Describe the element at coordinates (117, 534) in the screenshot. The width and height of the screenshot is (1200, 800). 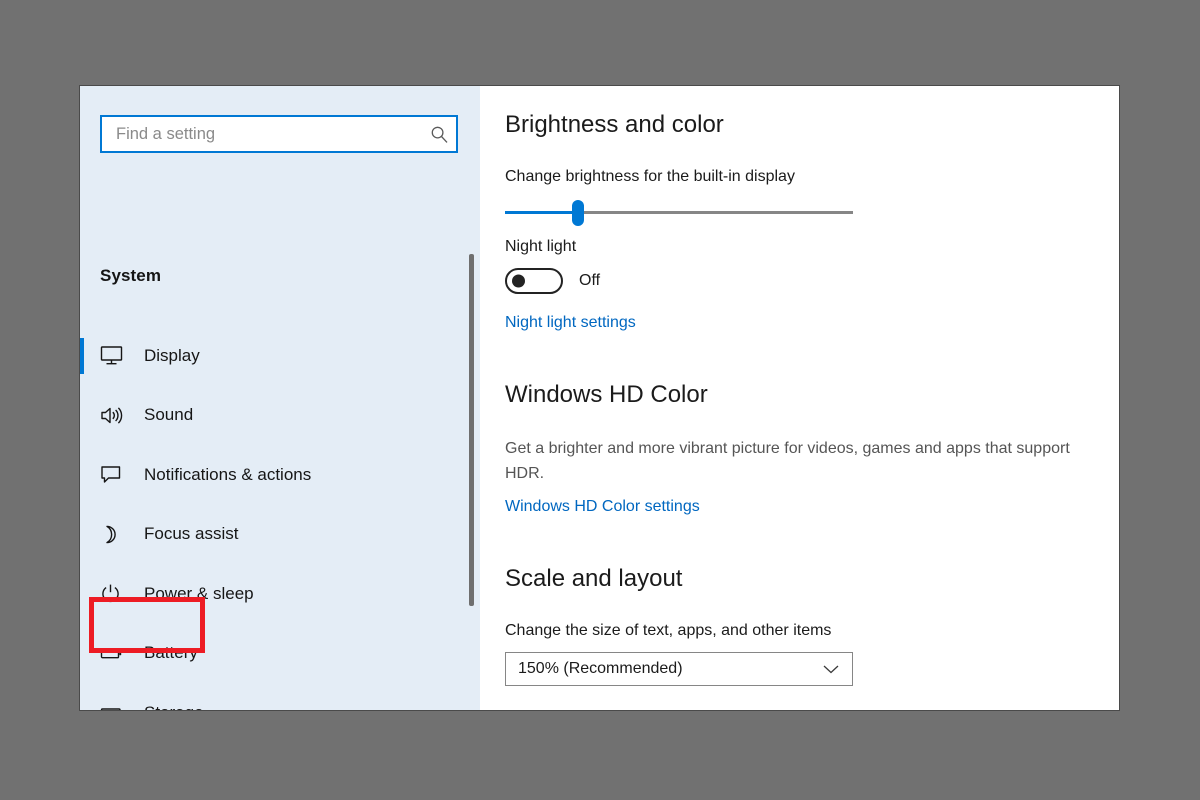
I see `moon-icon` at that location.